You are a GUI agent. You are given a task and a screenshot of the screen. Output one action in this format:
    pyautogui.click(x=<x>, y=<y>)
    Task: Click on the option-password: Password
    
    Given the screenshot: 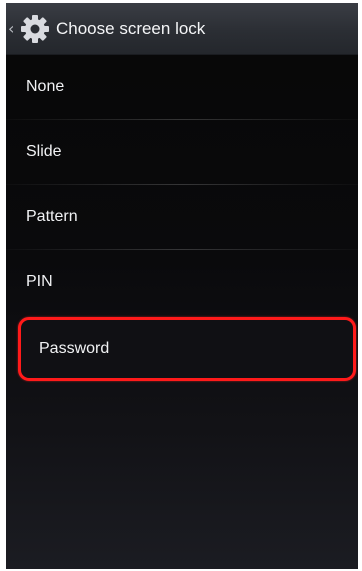 What is the action you would take?
    pyautogui.click(x=187, y=349)
    